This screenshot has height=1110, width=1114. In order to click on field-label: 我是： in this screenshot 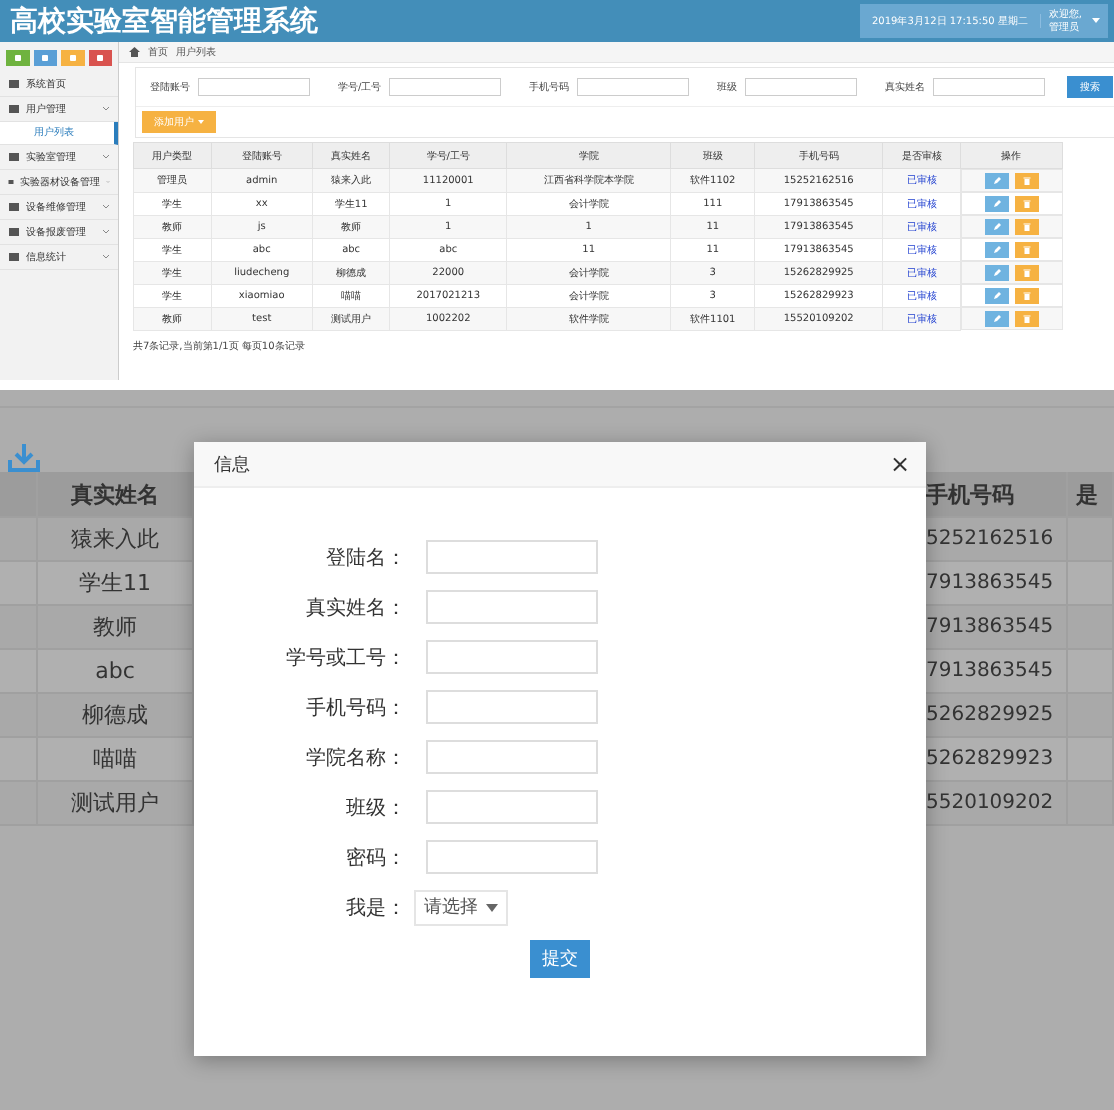, I will do `click(376, 908)`.